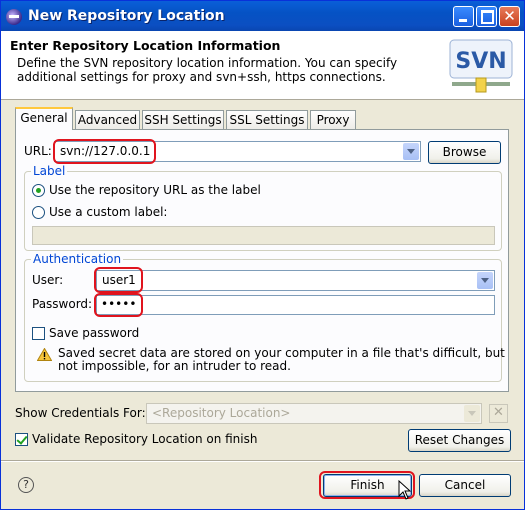  I want to click on mouse-pointer-icon, so click(405, 490).